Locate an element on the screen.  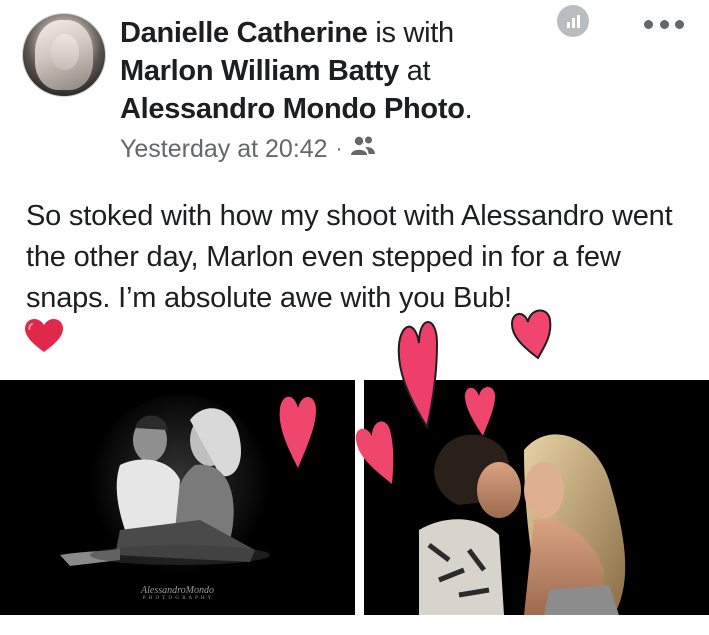
location-link: Alessandro Mondo Photo is located at coordinates (292, 109).